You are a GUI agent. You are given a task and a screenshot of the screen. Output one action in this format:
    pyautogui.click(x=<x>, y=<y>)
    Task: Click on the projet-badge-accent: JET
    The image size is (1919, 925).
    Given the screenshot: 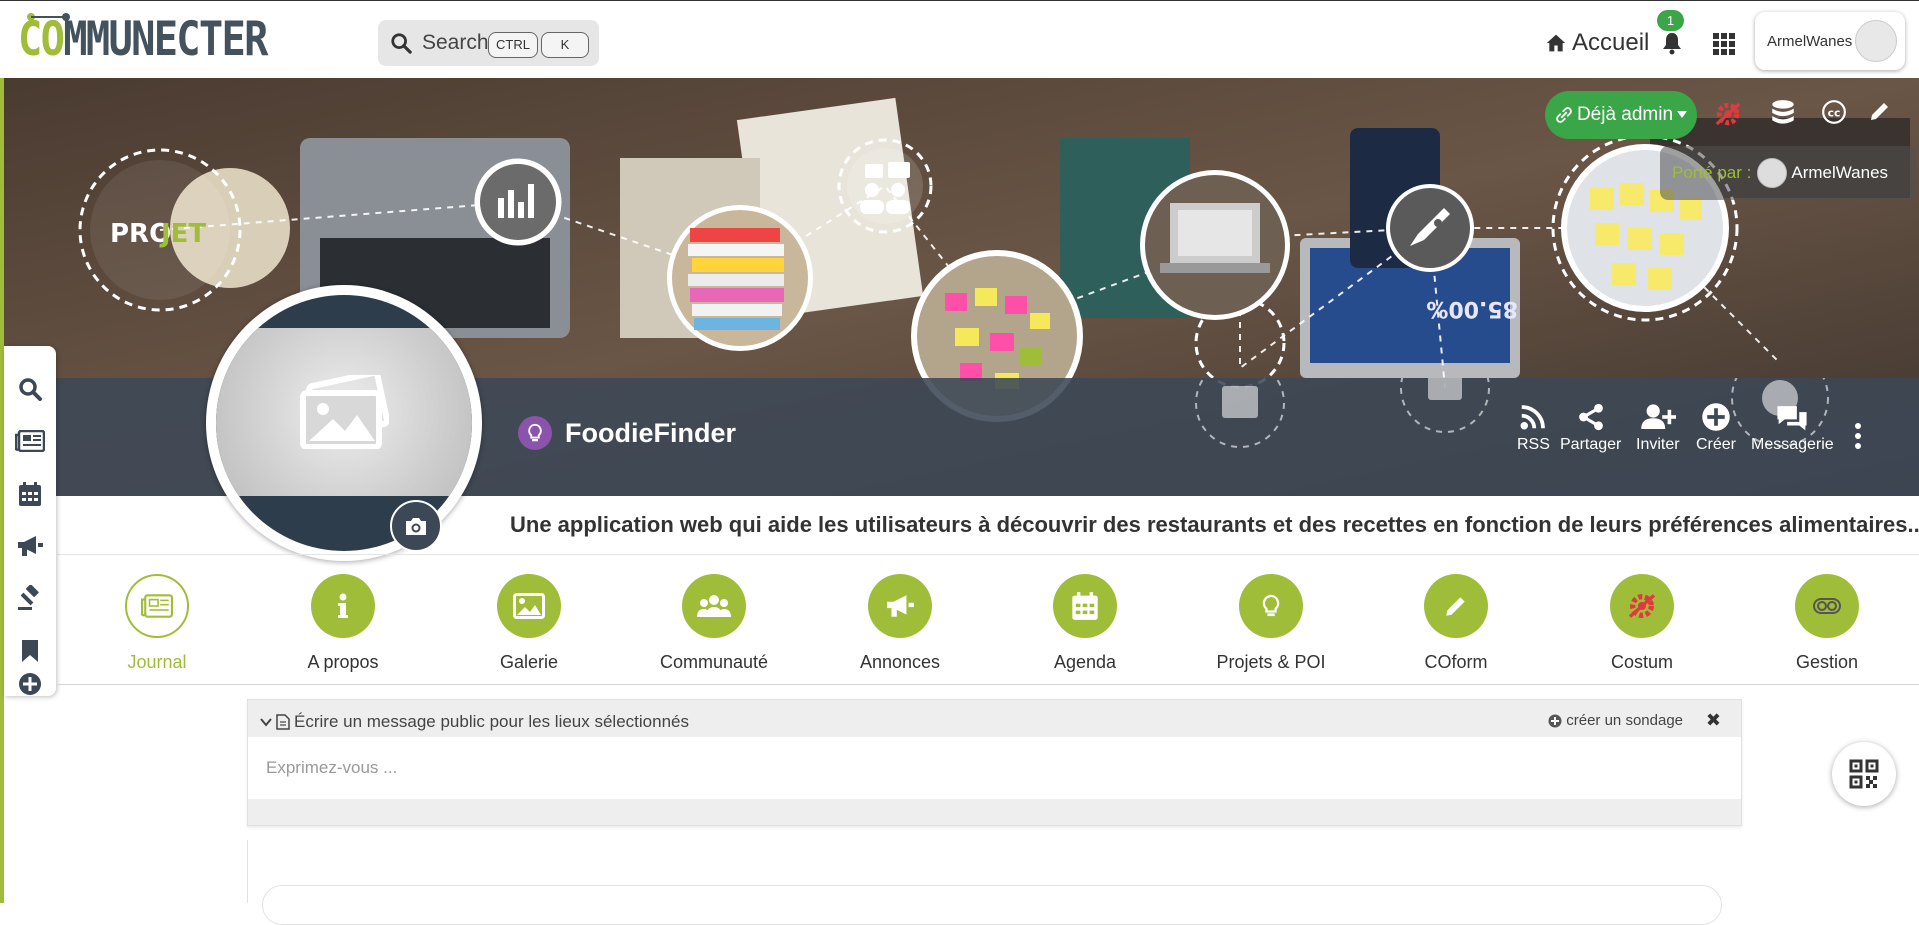 What is the action you would take?
    pyautogui.click(x=182, y=234)
    